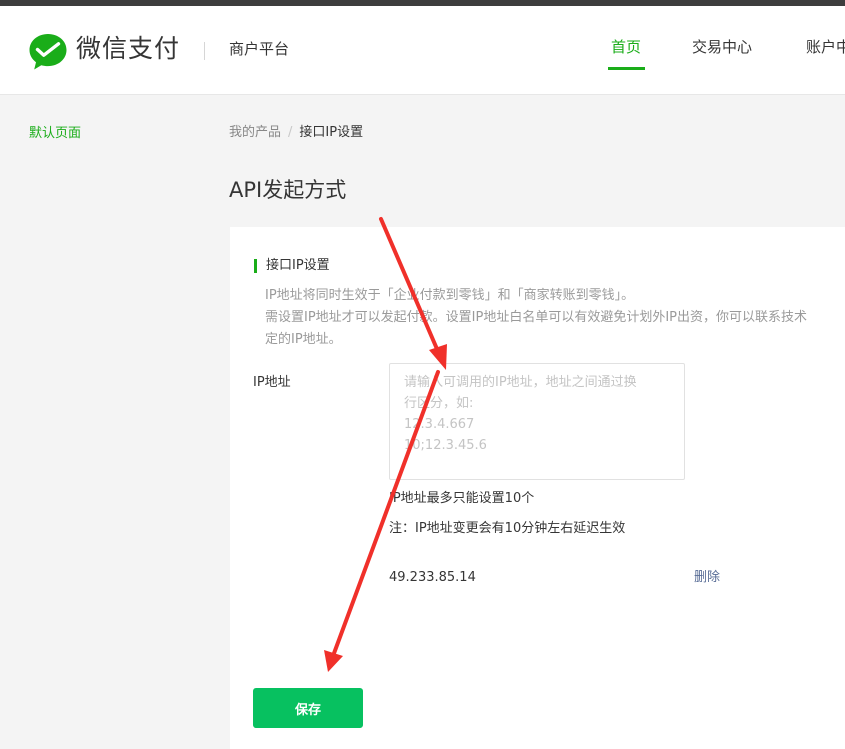 This screenshot has width=845, height=749. Describe the element at coordinates (626, 68) in the screenshot. I see `nav-active-underline` at that location.